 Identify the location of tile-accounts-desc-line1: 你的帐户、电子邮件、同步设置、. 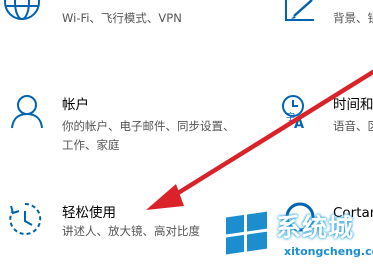
(148, 126).